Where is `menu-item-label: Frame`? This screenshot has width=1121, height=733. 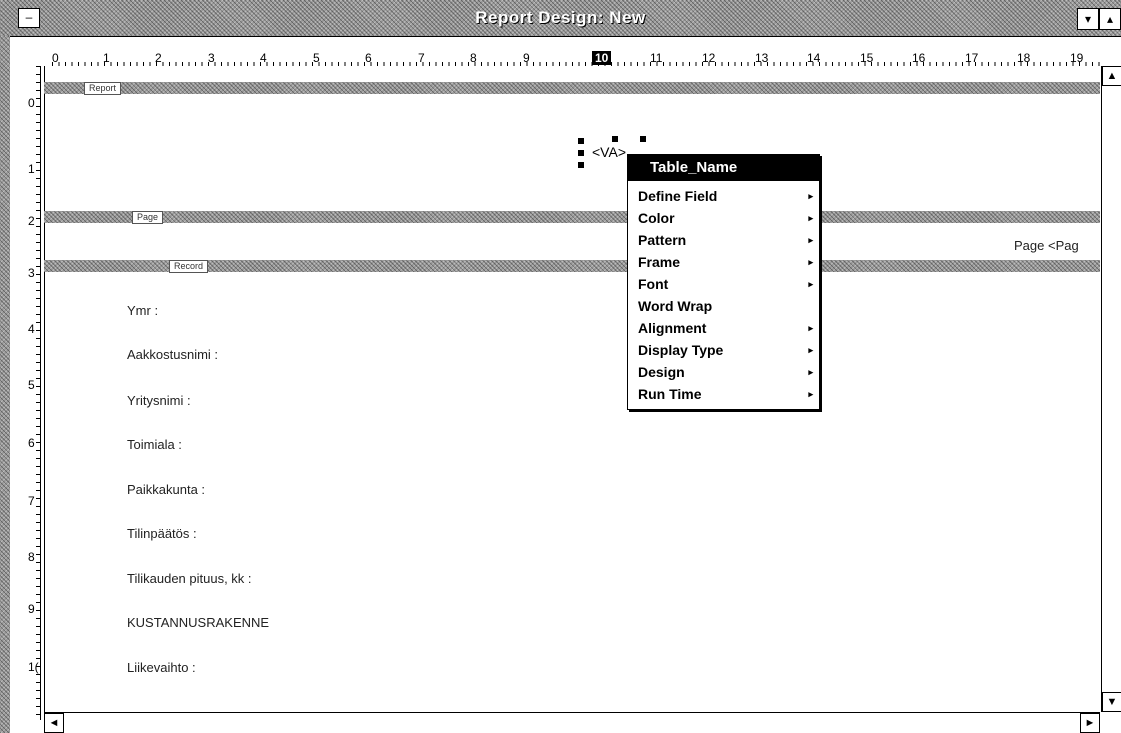
menu-item-label: Frame is located at coordinates (659, 262).